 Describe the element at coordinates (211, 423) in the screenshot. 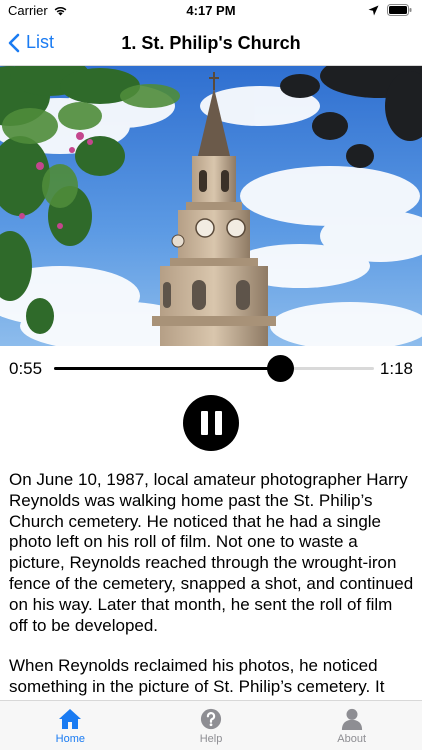

I see `pause-button` at that location.